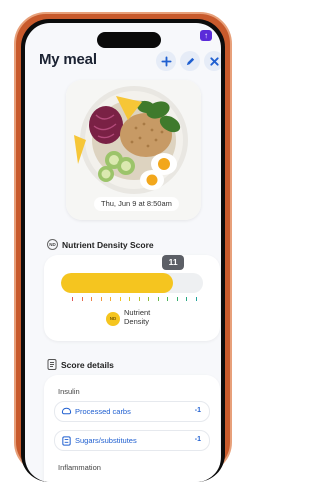 This screenshot has height=482, width=320. What do you see at coordinates (68, 59) in the screenshot?
I see `page-title: My meal` at bounding box center [68, 59].